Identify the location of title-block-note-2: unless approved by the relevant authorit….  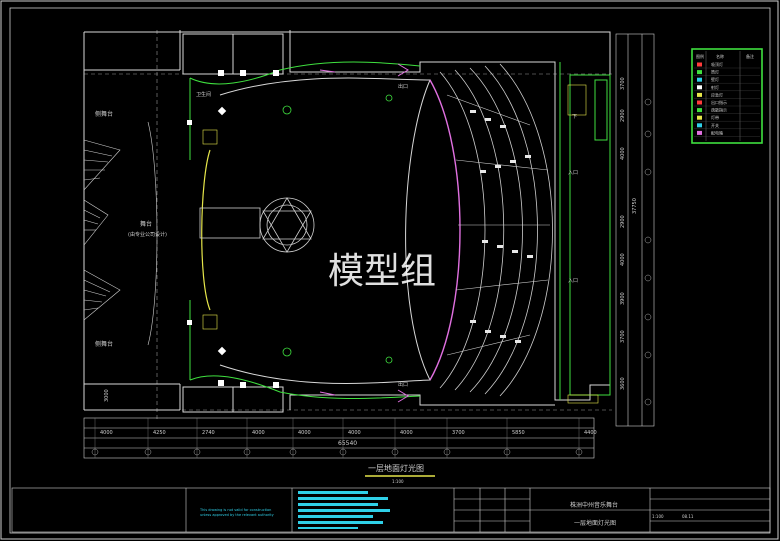
(237, 515).